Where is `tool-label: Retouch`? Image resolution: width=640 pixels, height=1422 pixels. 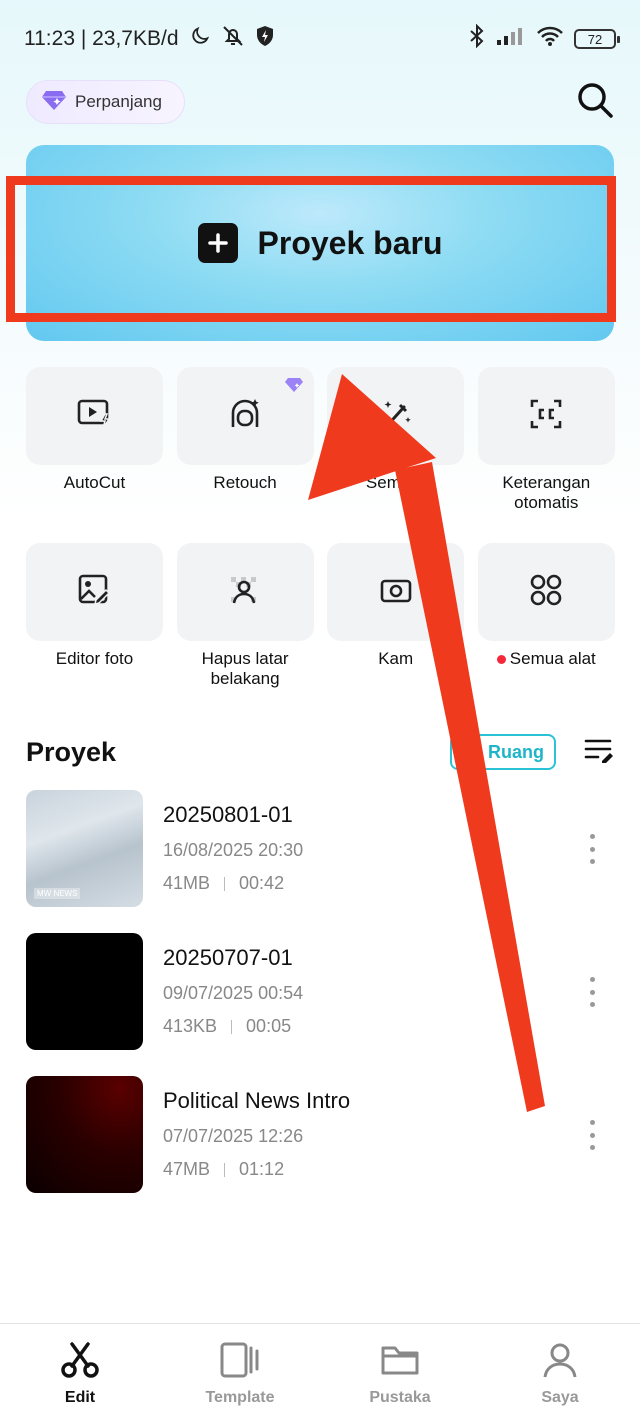 tool-label: Retouch is located at coordinates (245, 482).